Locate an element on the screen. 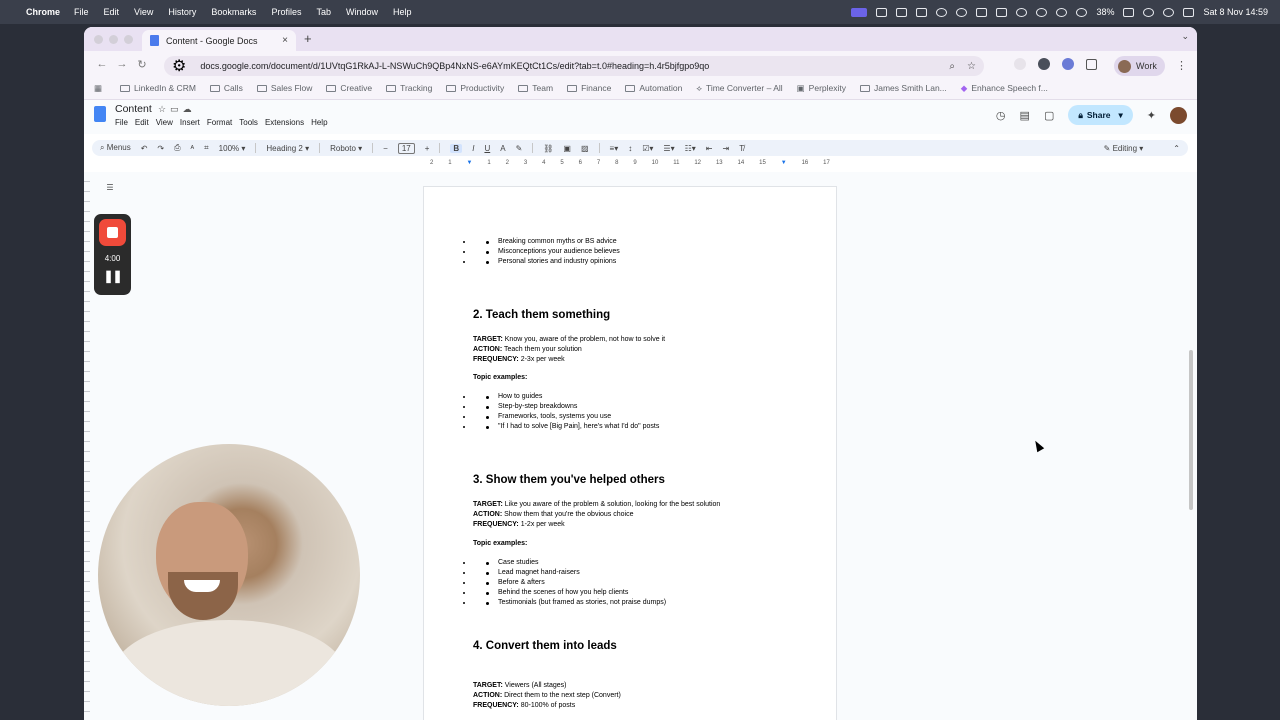 This screenshot has height=720, width=1280. play-icon is located at coordinates (1082, 12).